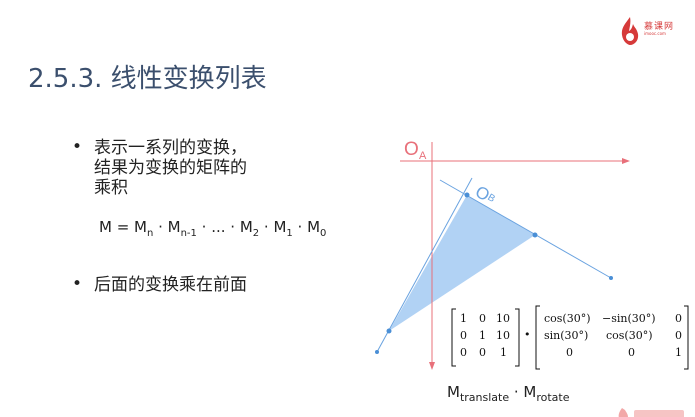  What do you see at coordinates (484, 397) in the screenshot?
I see `caption-sub: translate` at bounding box center [484, 397].